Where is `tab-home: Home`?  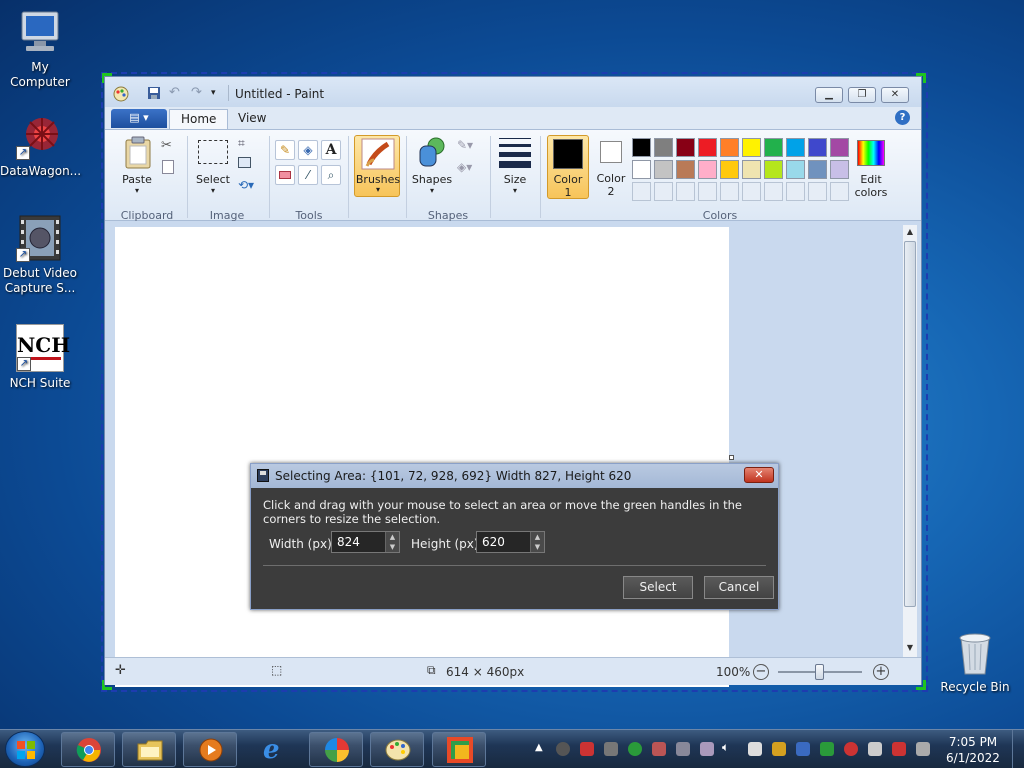 tab-home: Home is located at coordinates (199, 119).